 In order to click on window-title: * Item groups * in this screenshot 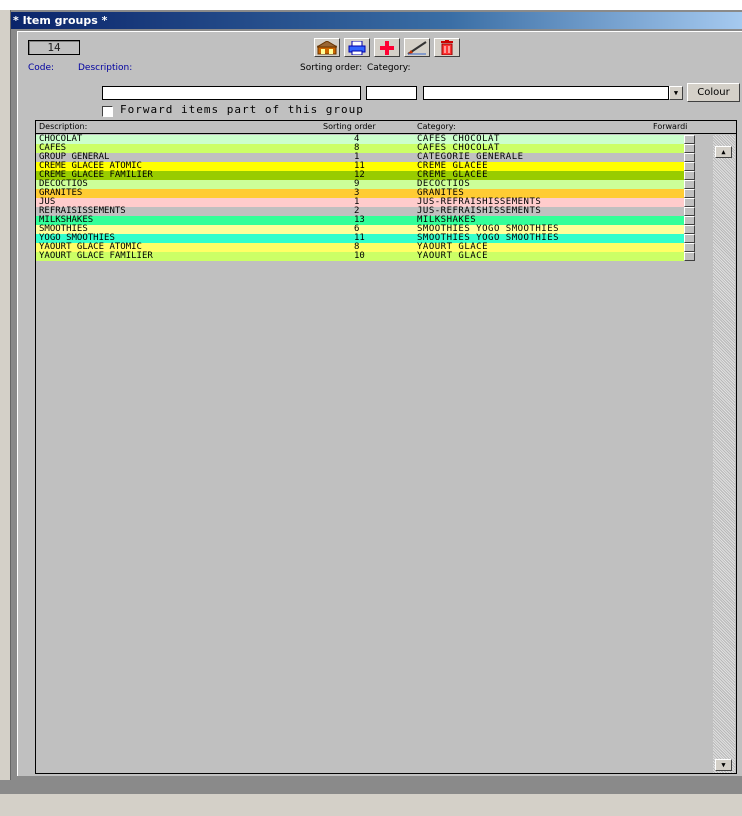, I will do `click(376, 20)`.